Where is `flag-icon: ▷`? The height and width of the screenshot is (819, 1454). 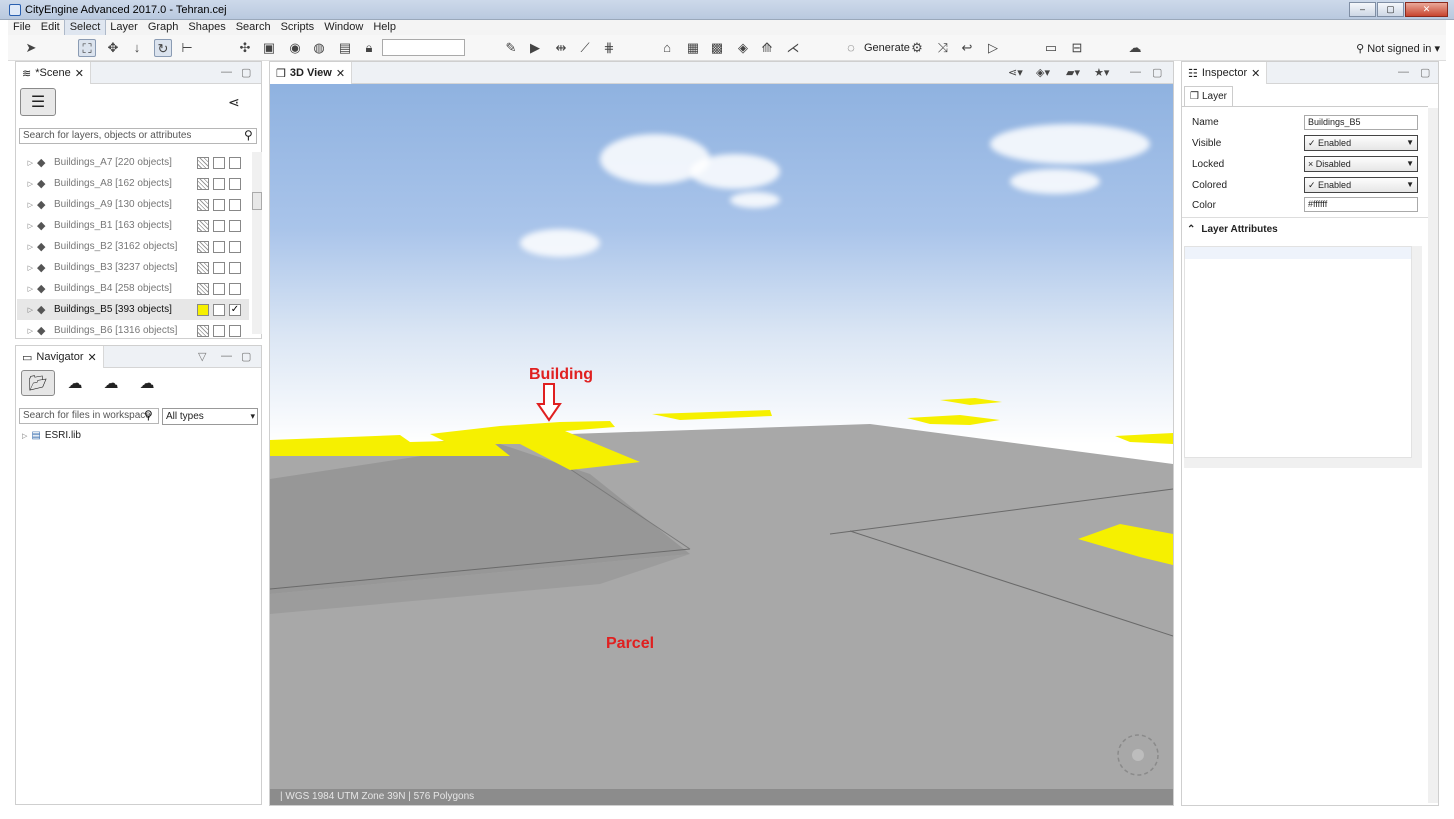 flag-icon: ▷ is located at coordinates (993, 48).